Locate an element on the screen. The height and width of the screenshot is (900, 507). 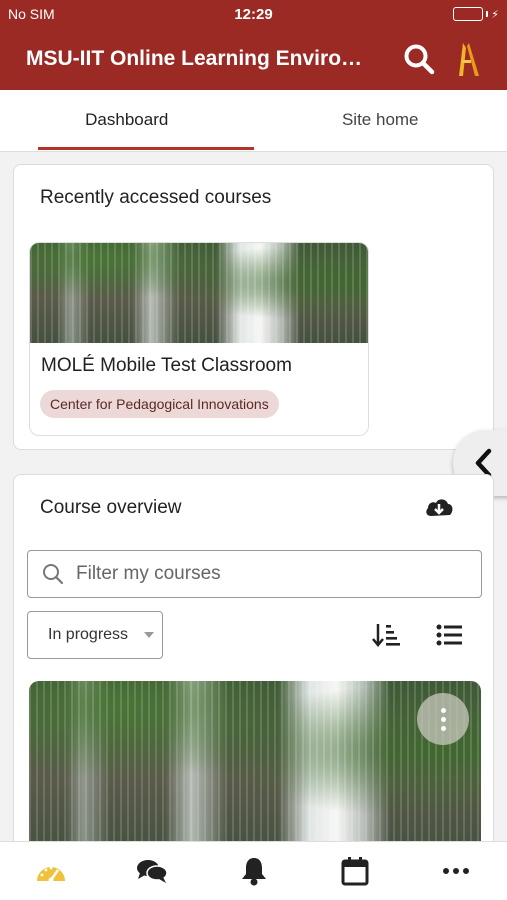
nav-messages is located at coordinates (151, 871).